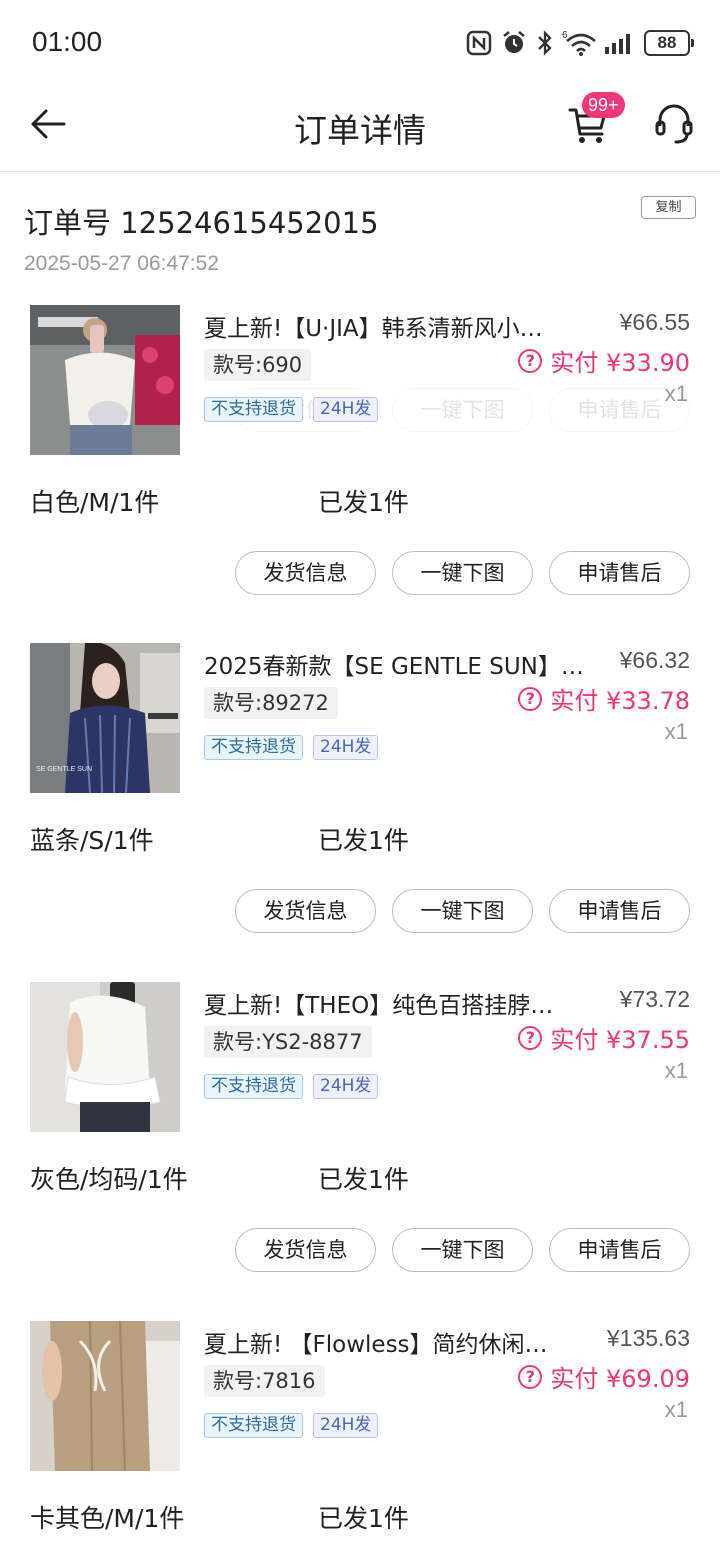  Describe the element at coordinates (620, 701) in the screenshot. I see `paid-amount-text: 实付 ¥33.78` at that location.